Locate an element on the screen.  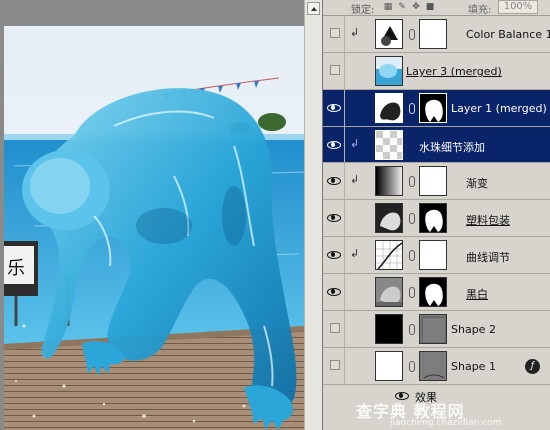
lock-label: 锁定: is located at coordinates (363, 10).